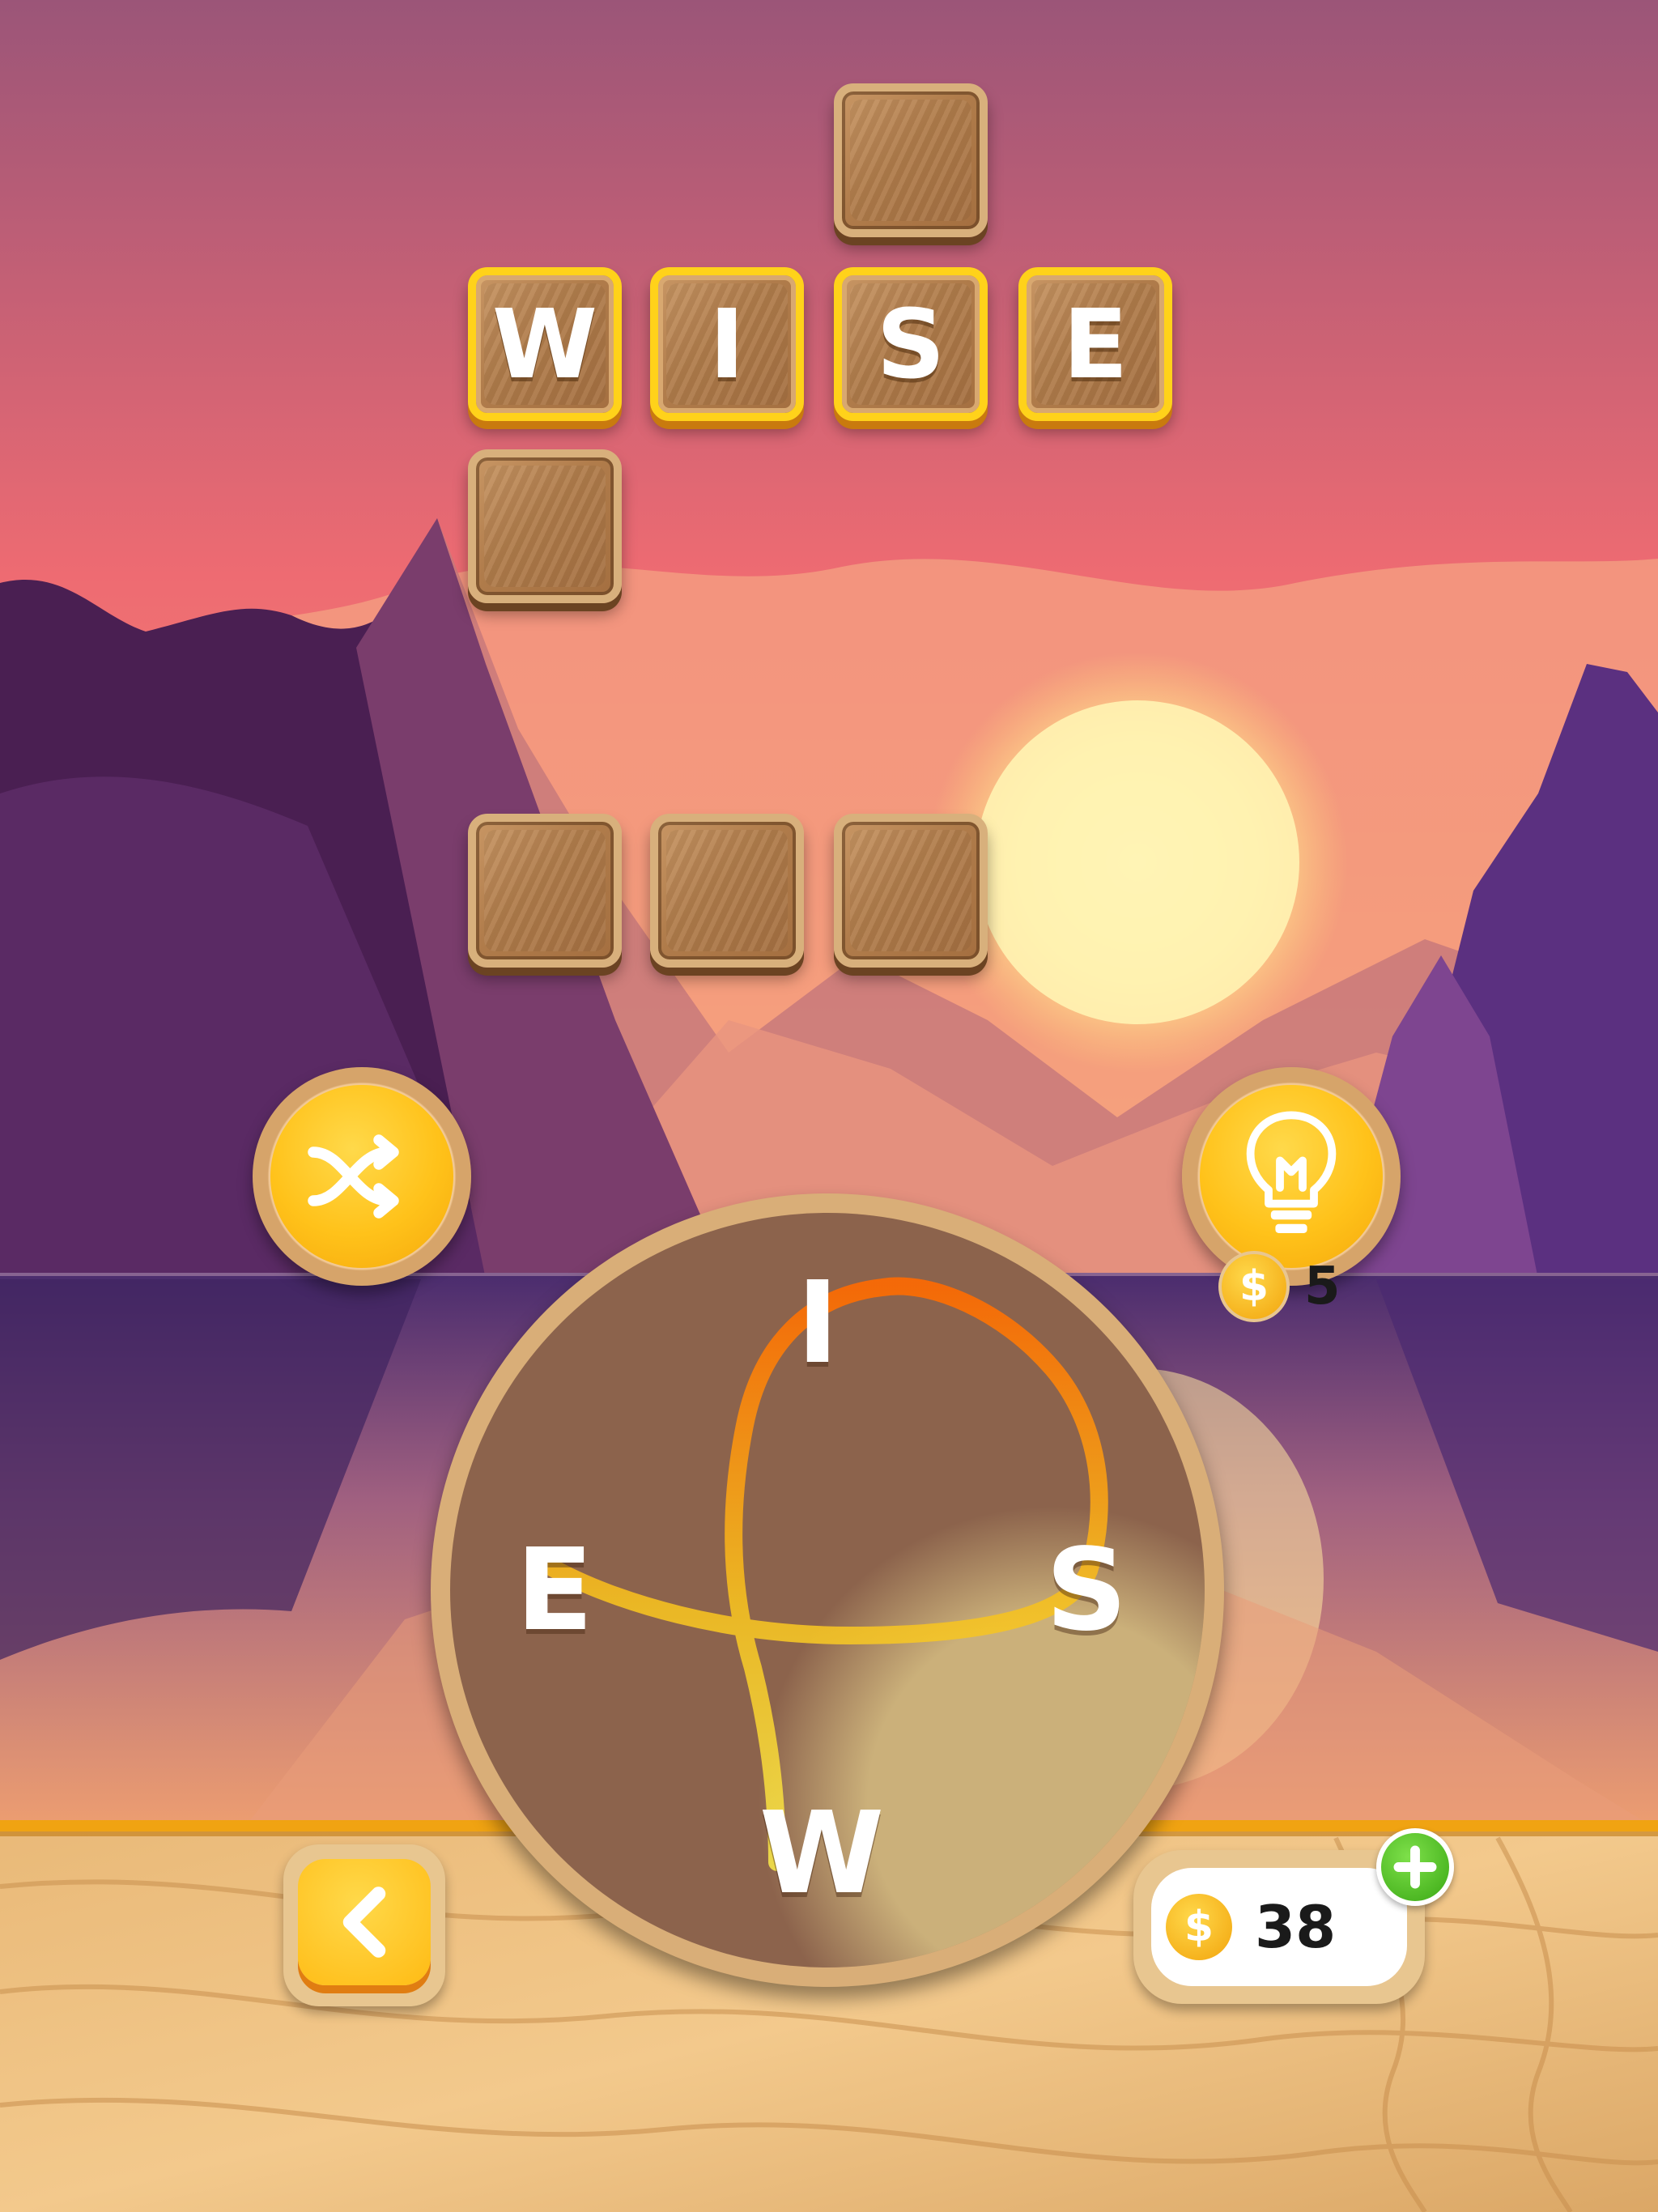 This screenshot has height=2212, width=1658. Describe the element at coordinates (821, 1854) in the screenshot. I see `wheel-letter-bottom: W` at that location.